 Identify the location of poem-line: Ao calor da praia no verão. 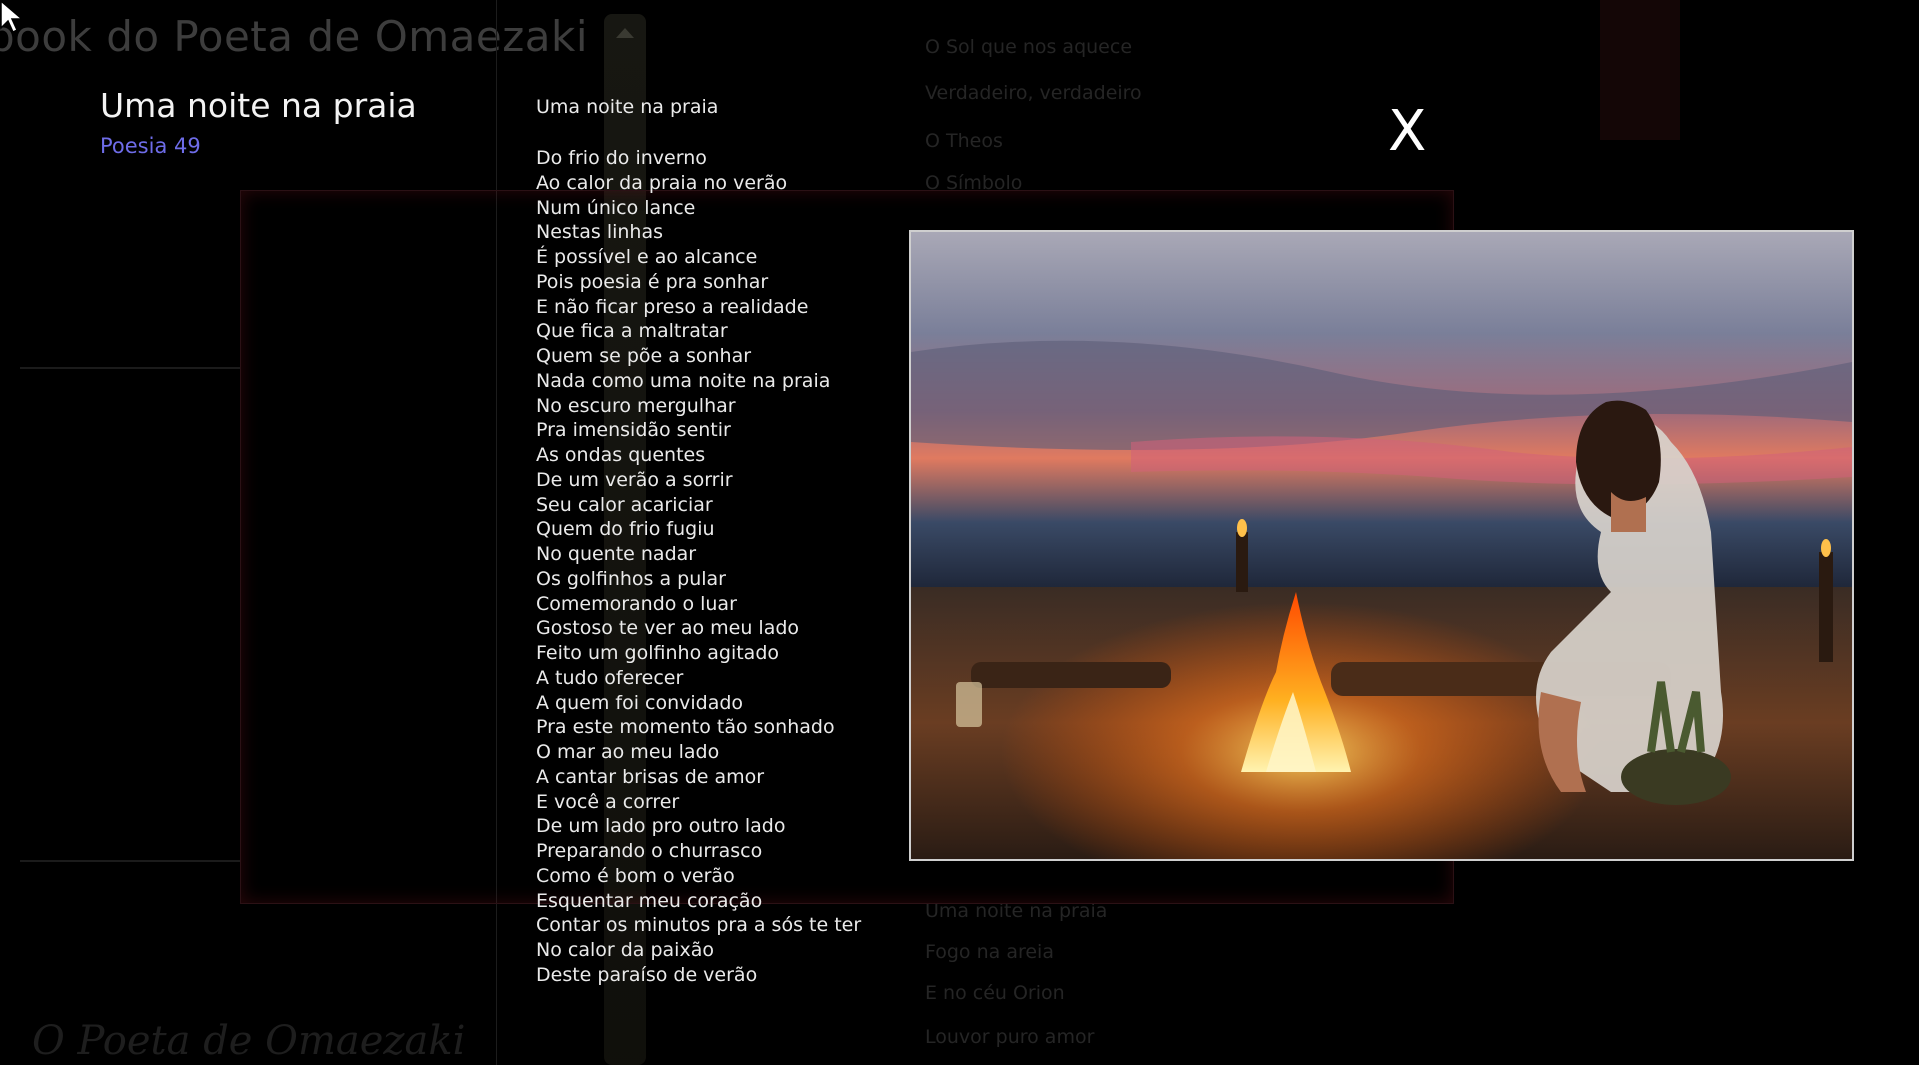
(662, 182).